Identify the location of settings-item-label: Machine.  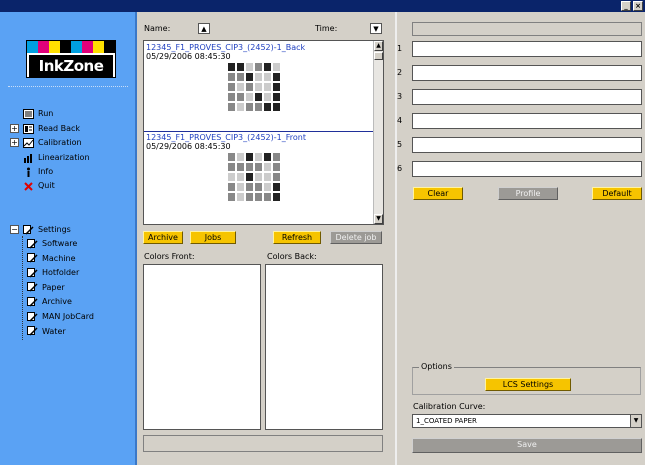
(59, 258).